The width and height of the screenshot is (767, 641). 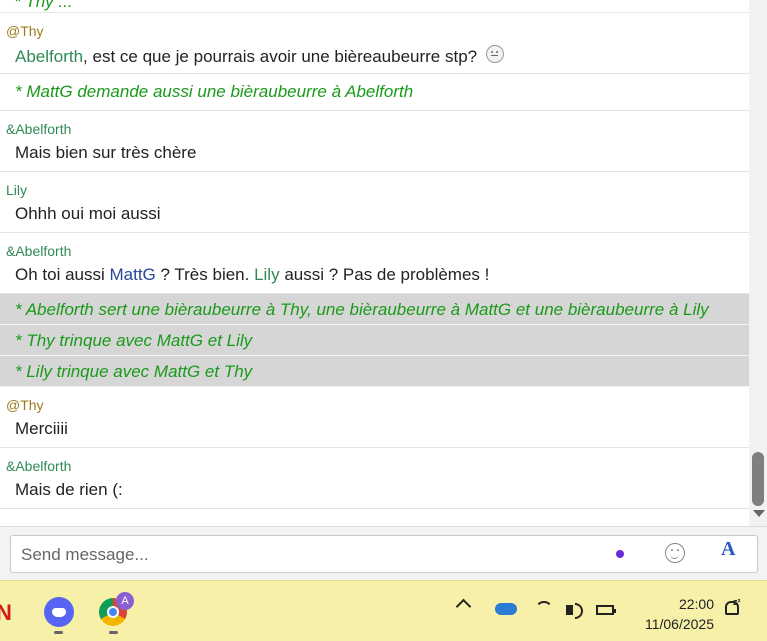 I want to click on chat-message: &Abelforth Mais bien sur très chère, so click(x=374, y=141).